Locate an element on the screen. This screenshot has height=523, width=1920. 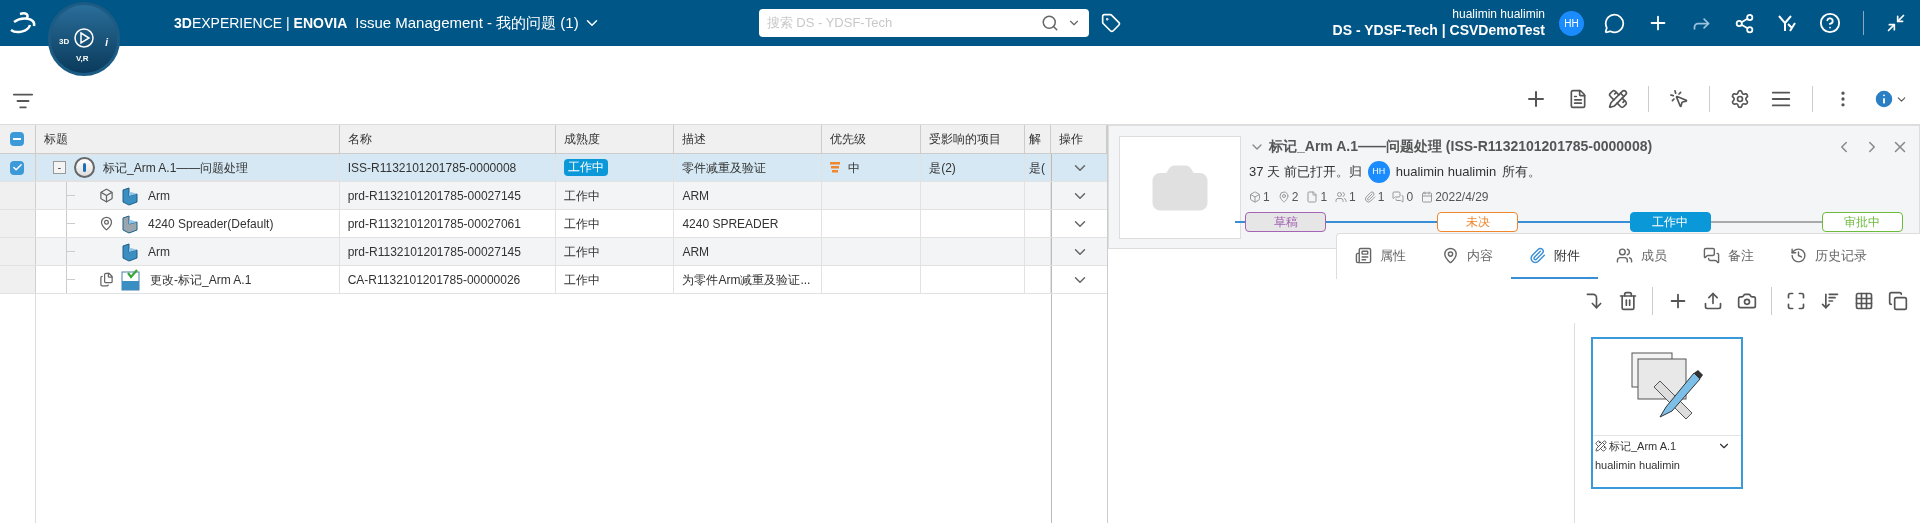
play-icon is located at coordinates (84, 38).